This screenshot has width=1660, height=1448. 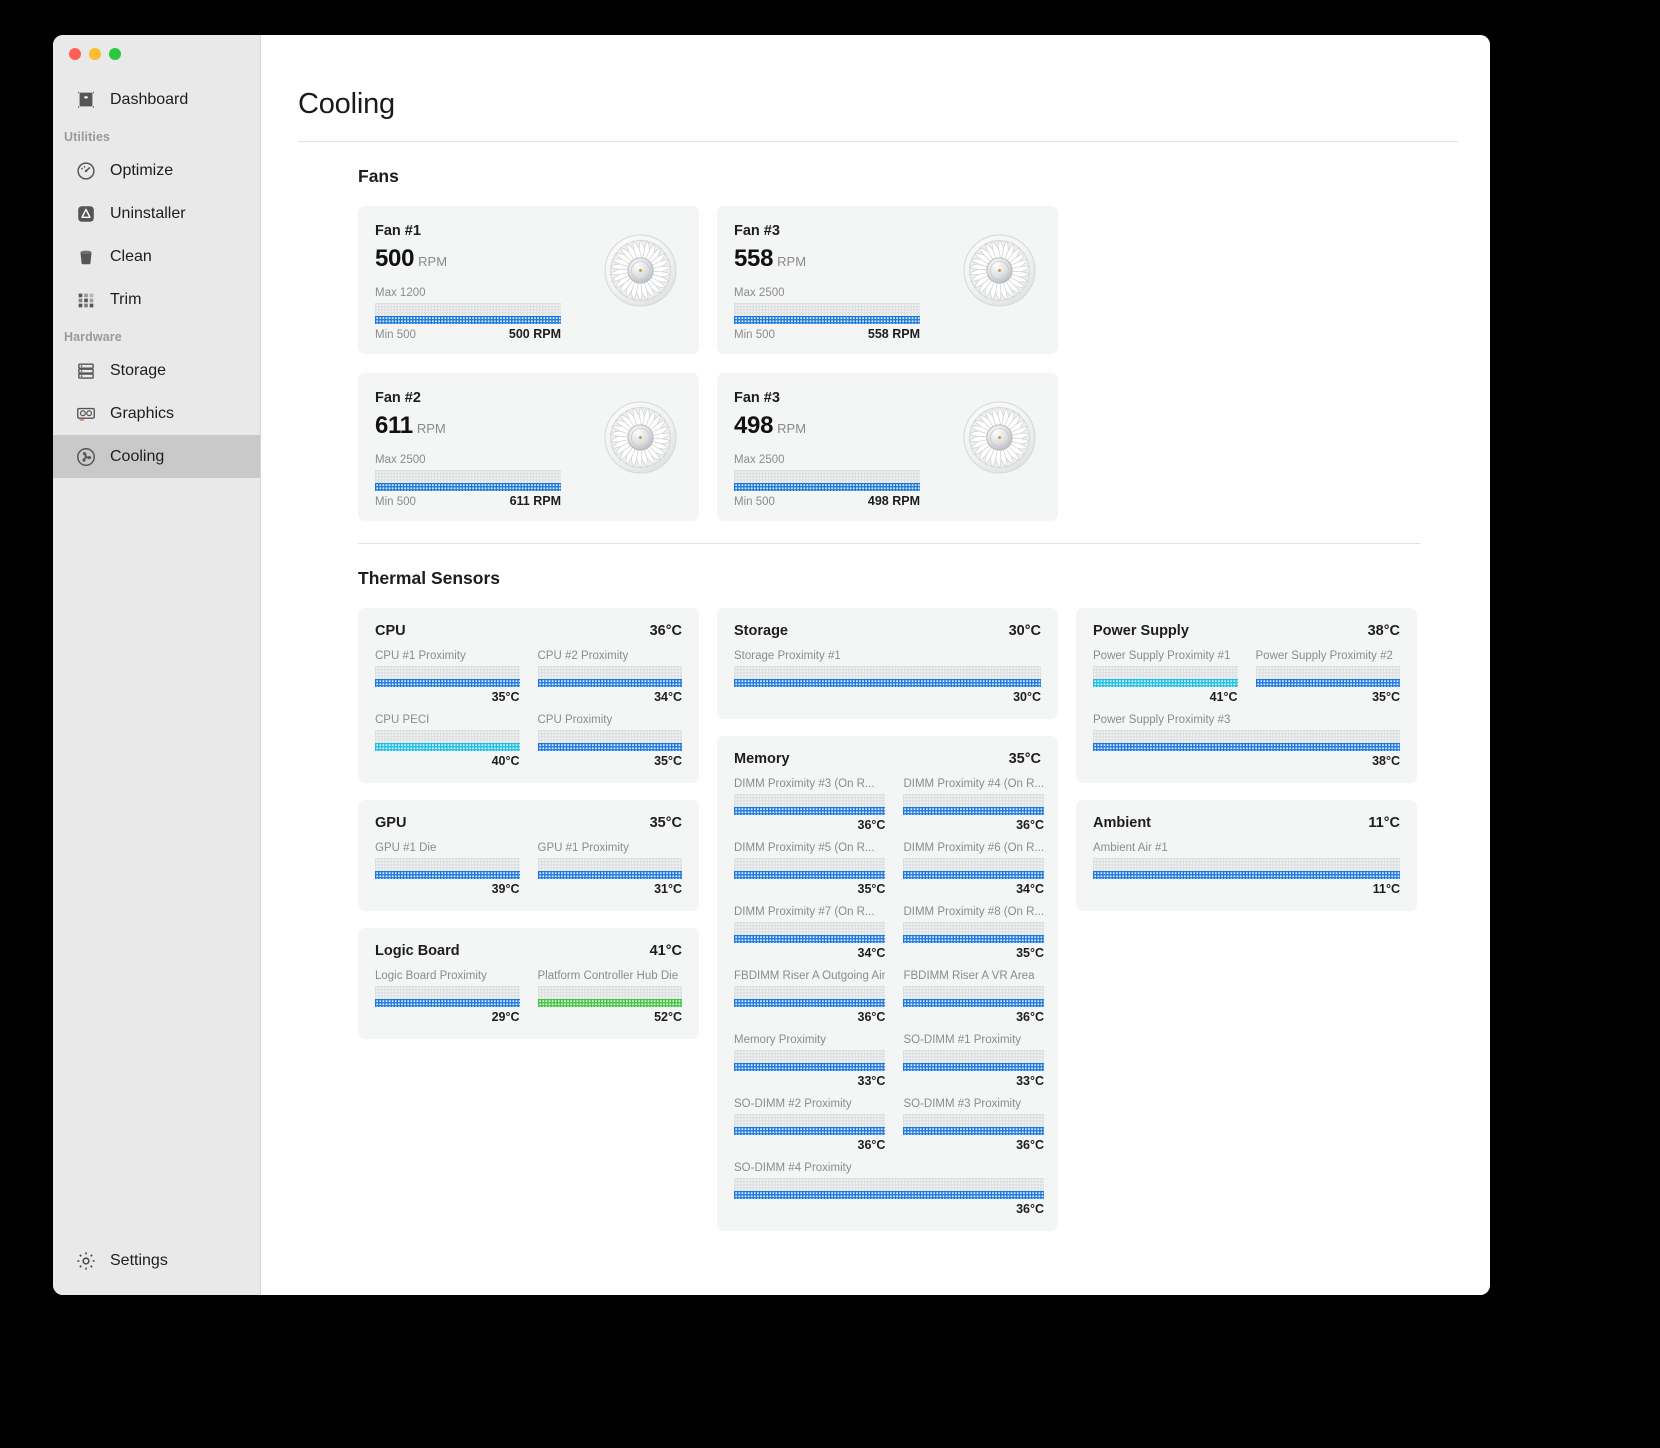 I want to click on sidebar-item-optimize: Optimize, so click(x=156, y=170).